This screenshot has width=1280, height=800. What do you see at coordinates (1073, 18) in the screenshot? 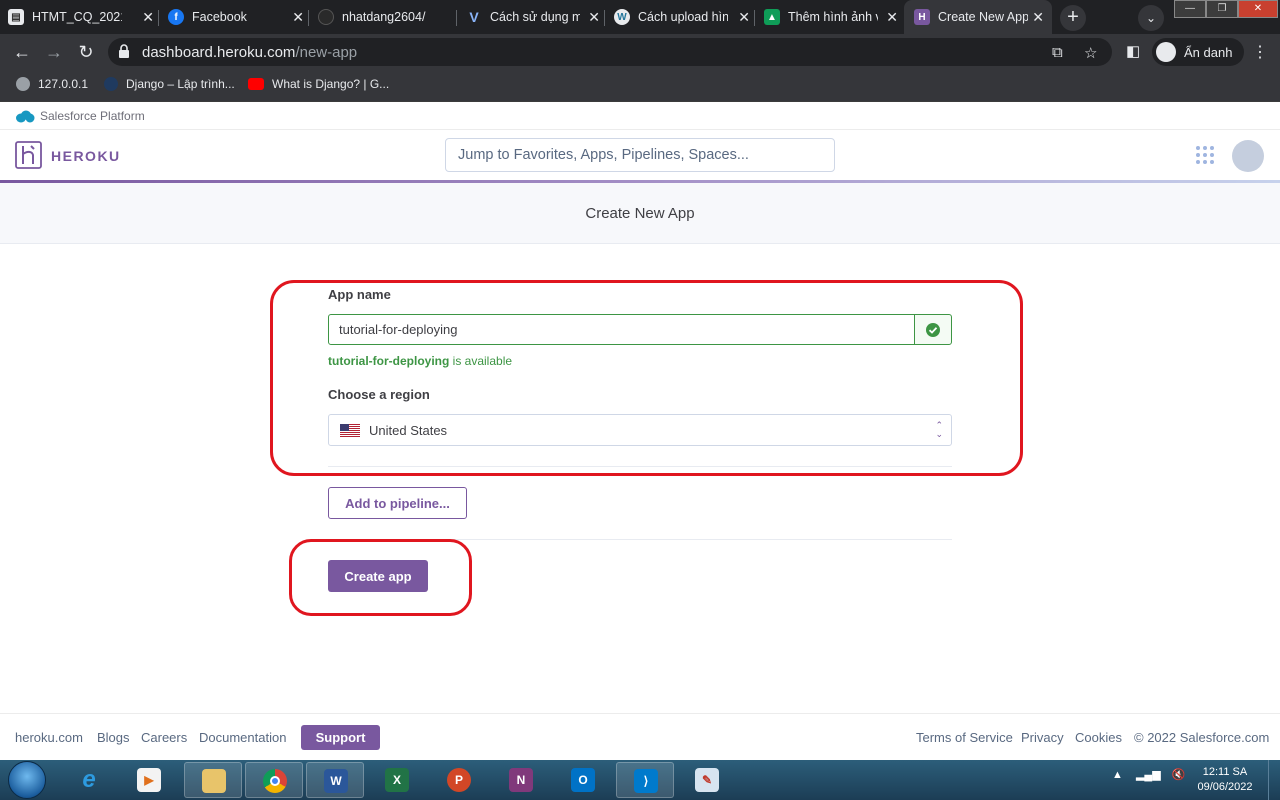
I see `new-tab-button: +` at bounding box center [1073, 18].